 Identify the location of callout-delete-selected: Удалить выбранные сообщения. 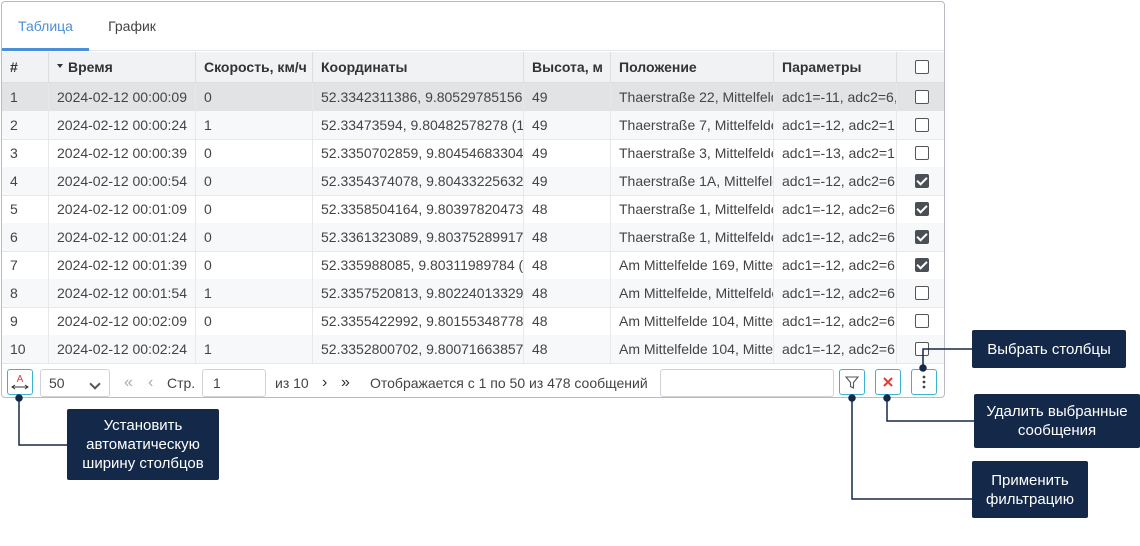
(1057, 421).